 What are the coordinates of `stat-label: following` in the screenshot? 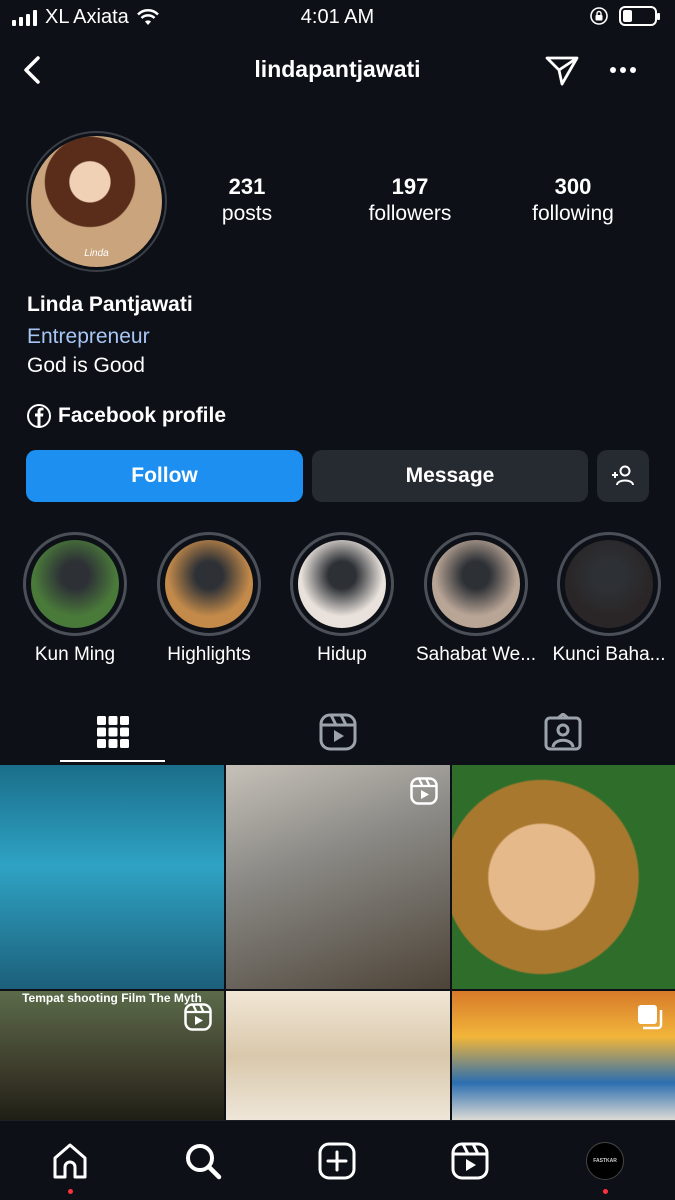 It's located at (573, 213).